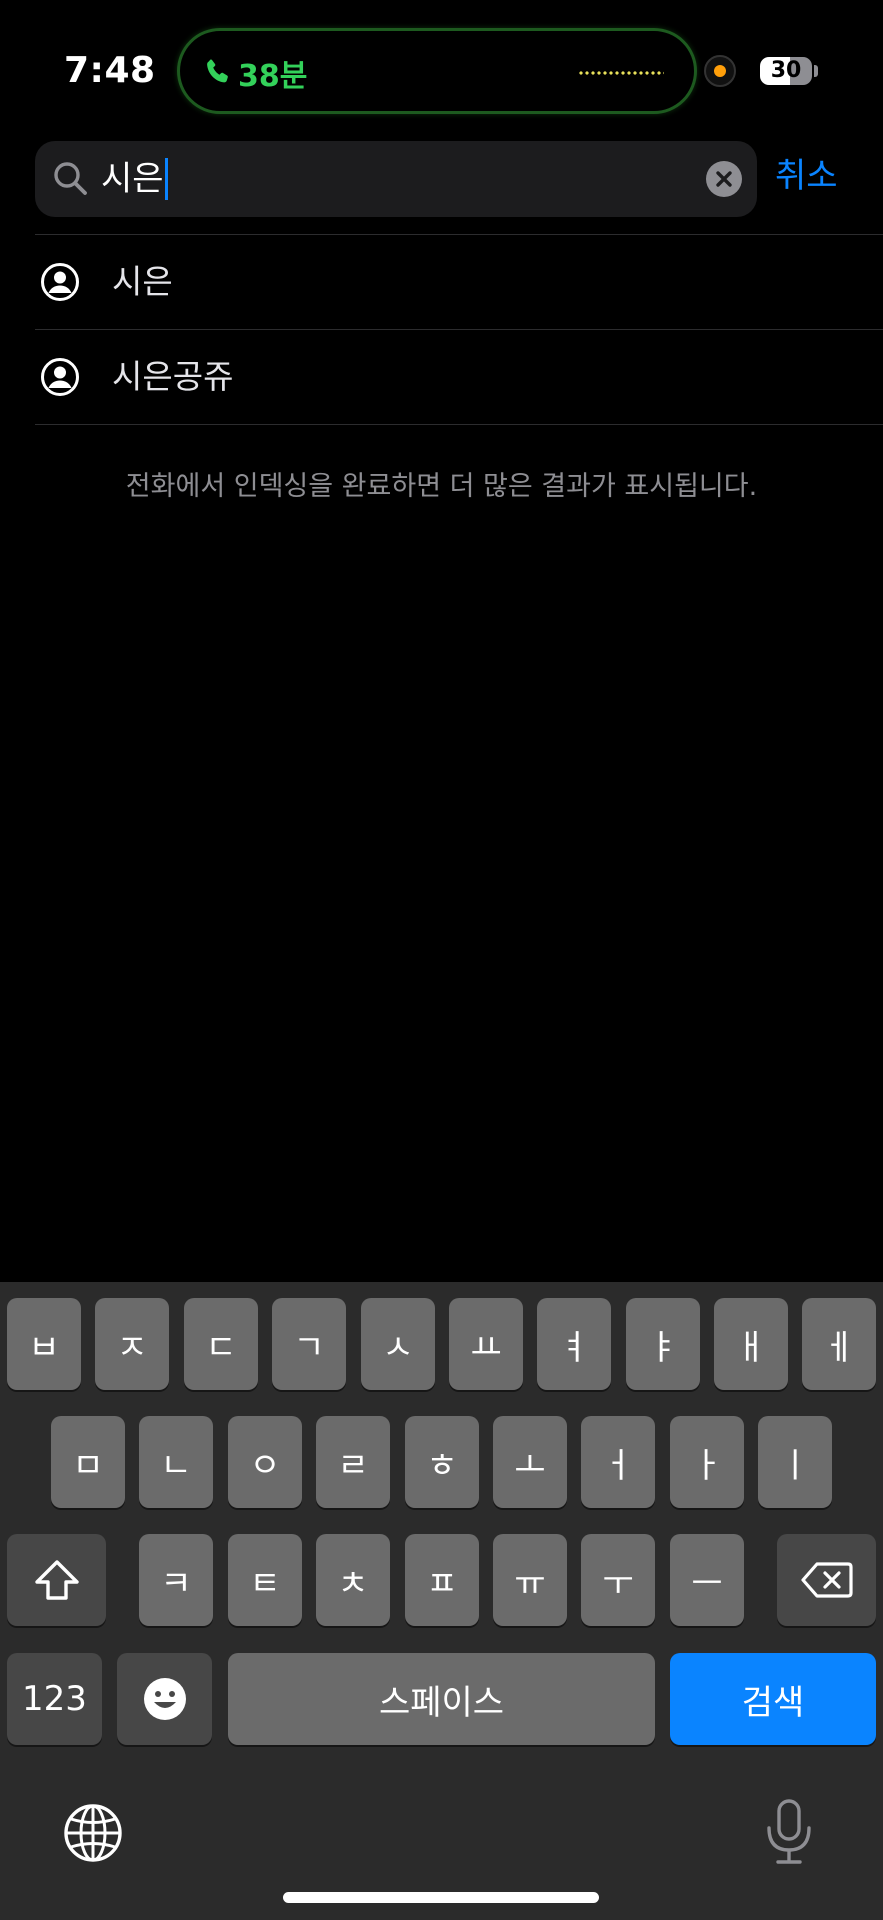  Describe the element at coordinates (273, 76) in the screenshot. I see `call-duration: 38분` at that location.